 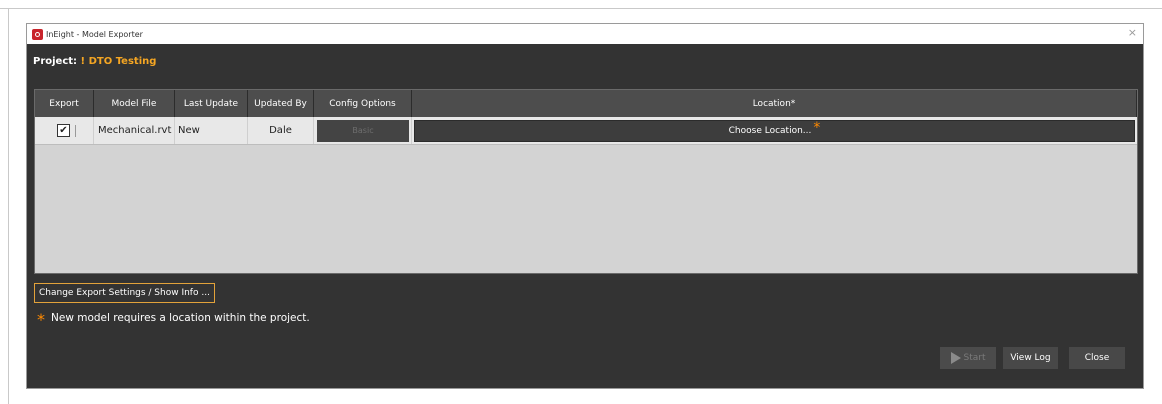 What do you see at coordinates (774, 103) in the screenshot?
I see `column-header-location: Location*` at bounding box center [774, 103].